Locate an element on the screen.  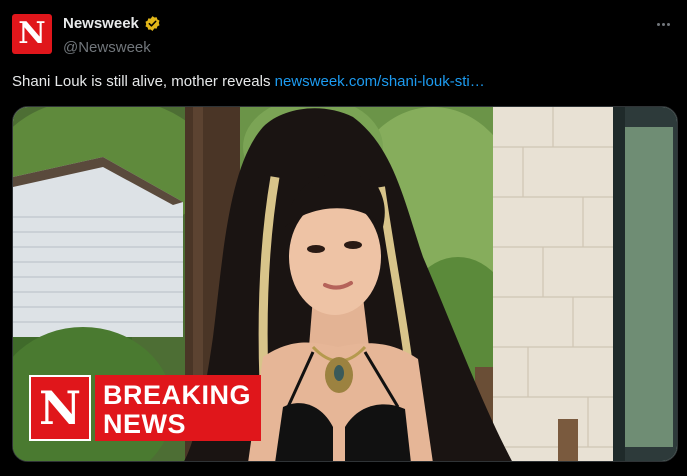
newsweek-logo: N is located at coordinates (32, 33).